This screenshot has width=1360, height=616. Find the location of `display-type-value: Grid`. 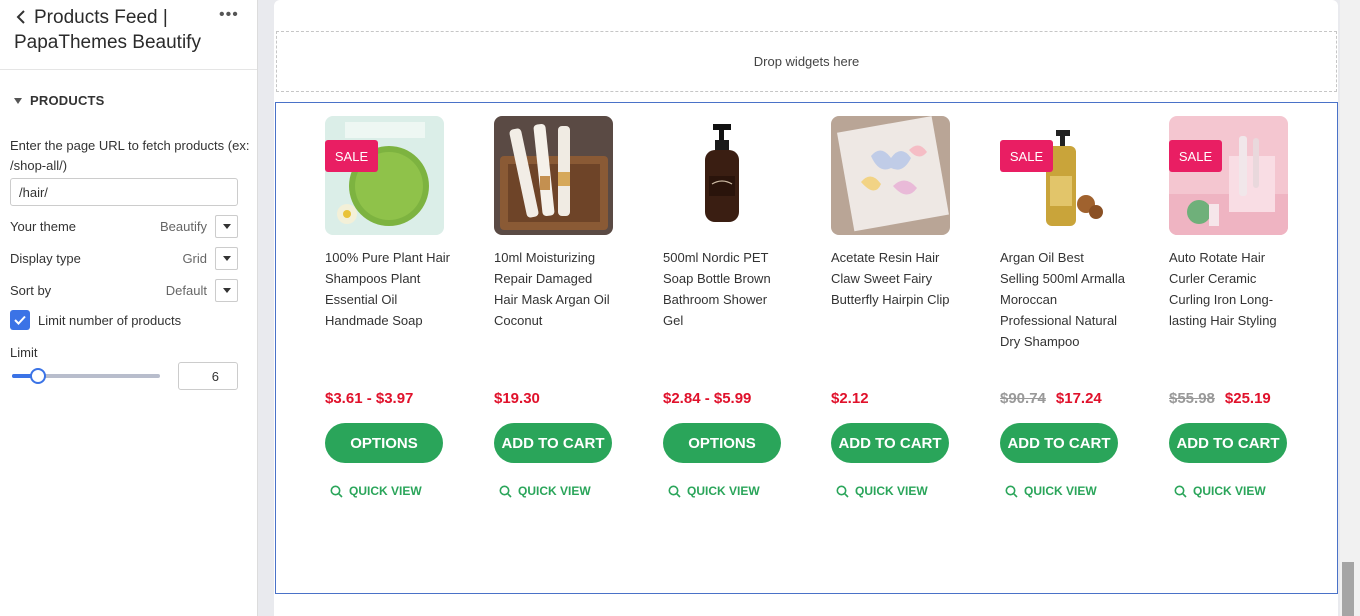

display-type-value: Grid is located at coordinates (194, 258).